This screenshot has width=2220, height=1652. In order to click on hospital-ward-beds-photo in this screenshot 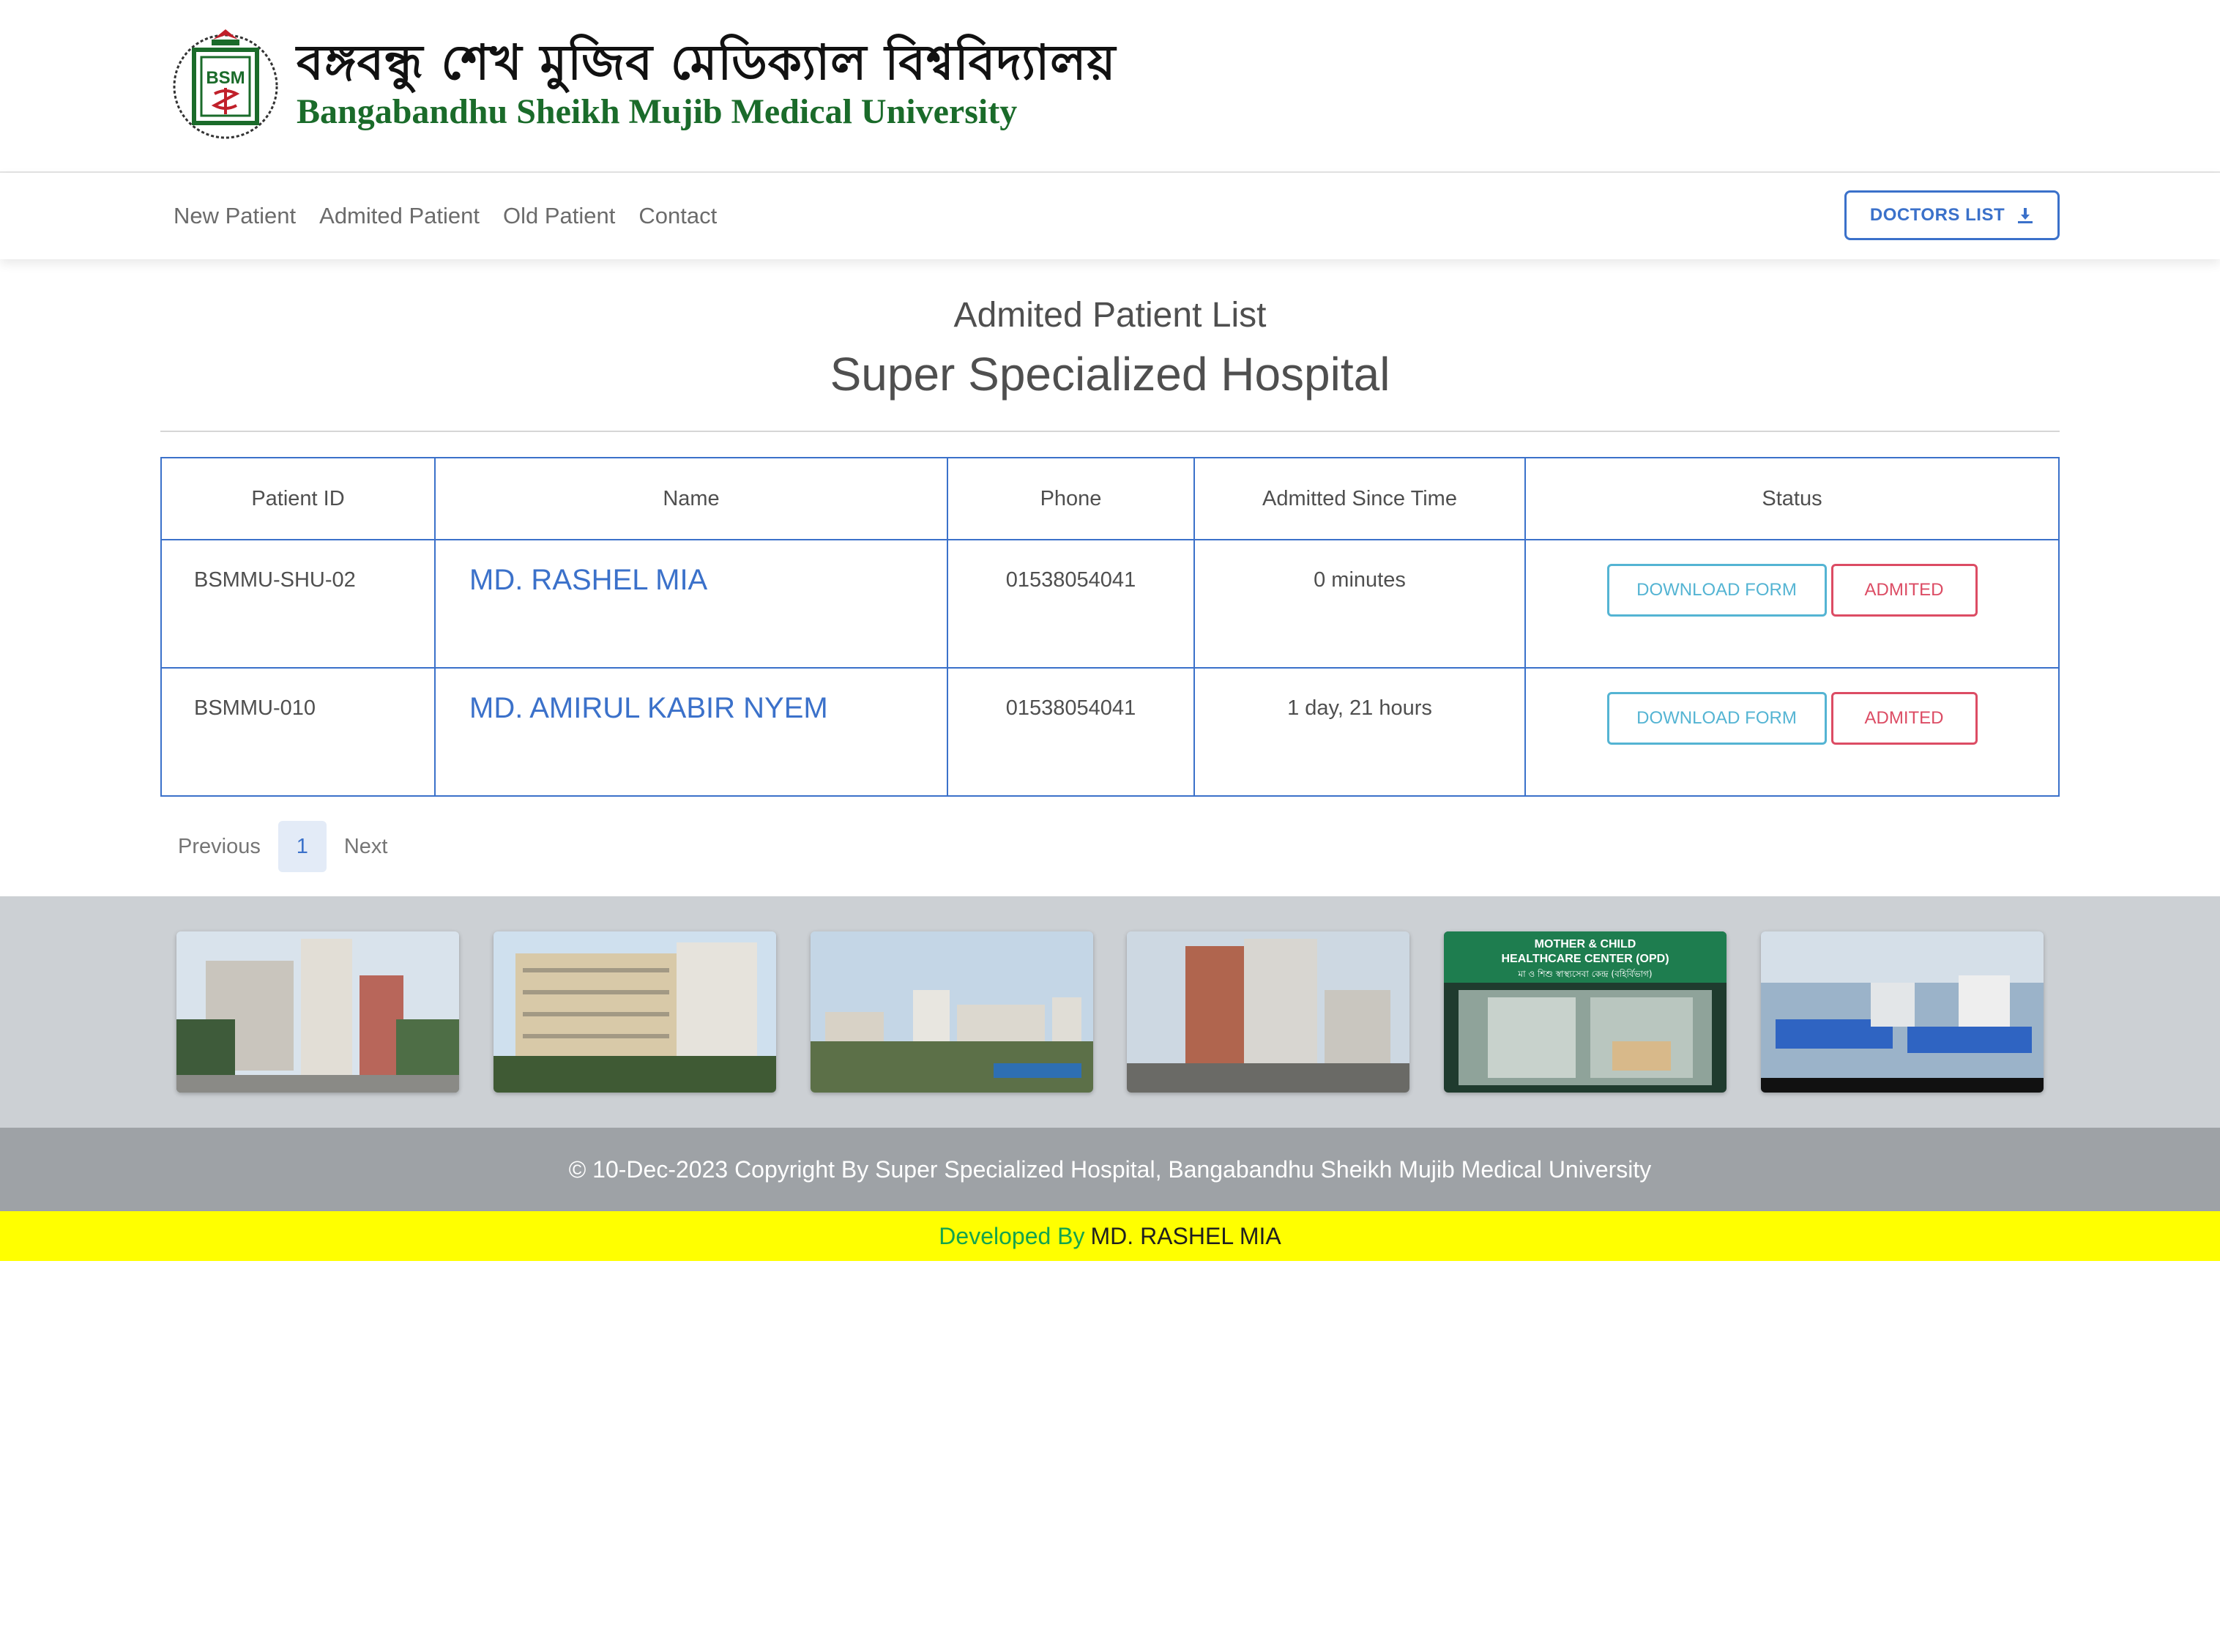, I will do `click(1902, 1012)`.